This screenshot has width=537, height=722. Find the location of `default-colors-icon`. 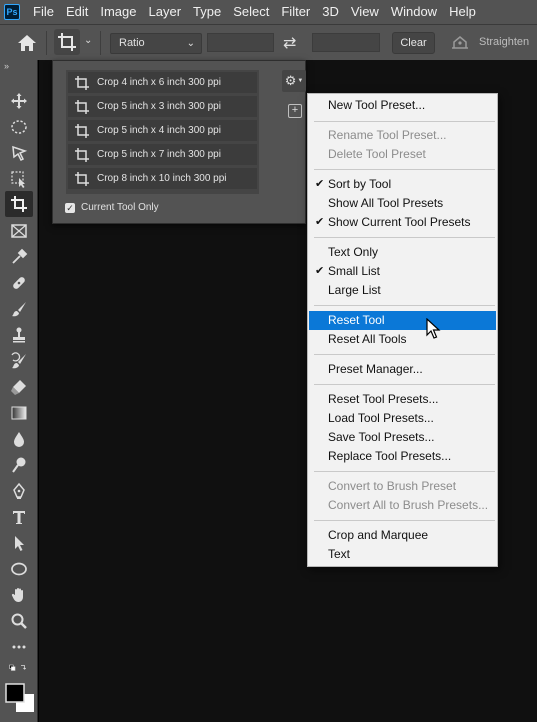

default-colors-icon is located at coordinates (18, 668).